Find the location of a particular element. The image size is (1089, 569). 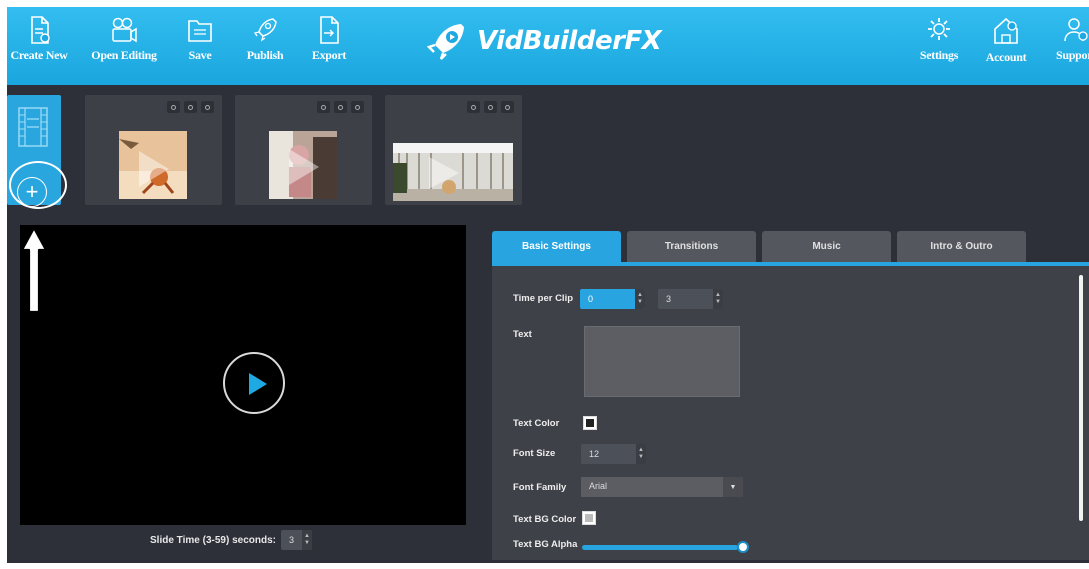

text-bg-alpha-label: Text BG Alpha is located at coordinates (545, 544).